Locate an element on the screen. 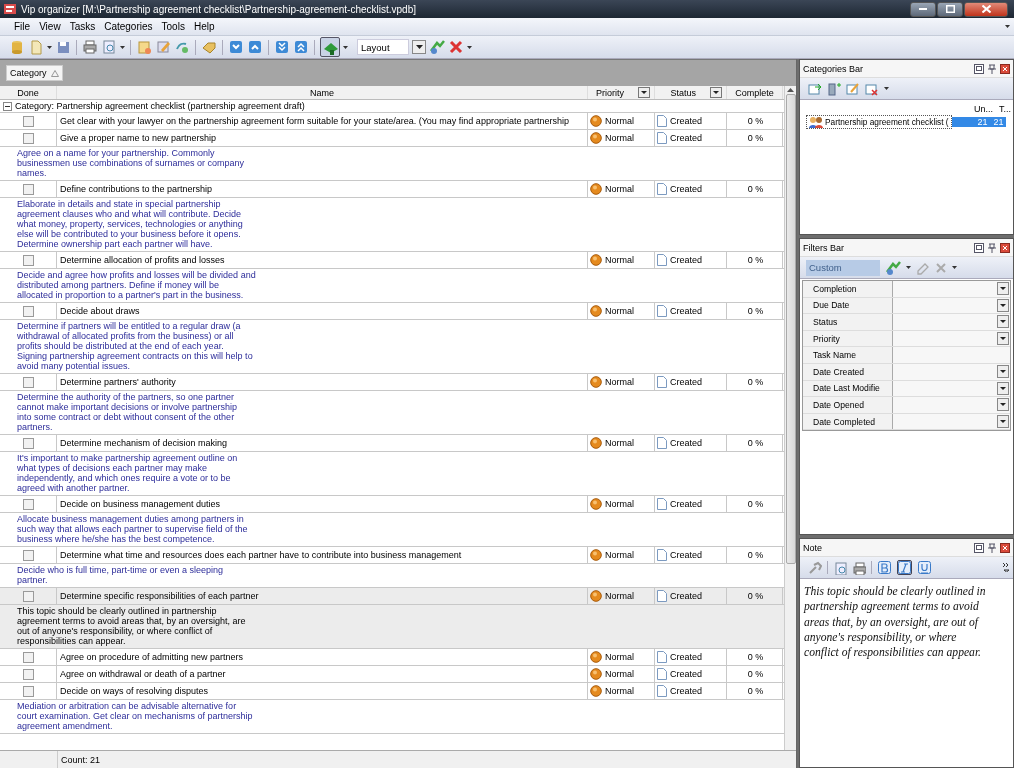  menu-item: Help is located at coordinates (204, 26).